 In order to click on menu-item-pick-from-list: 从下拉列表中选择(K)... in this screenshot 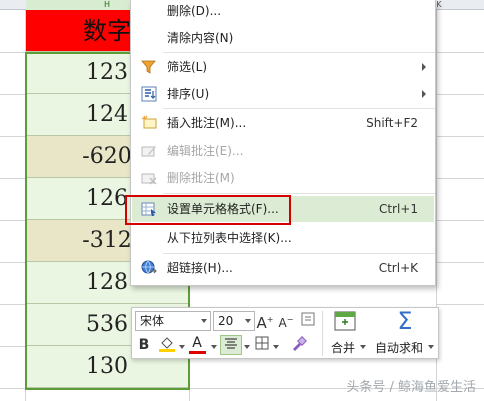, I will do `click(283, 238)`.